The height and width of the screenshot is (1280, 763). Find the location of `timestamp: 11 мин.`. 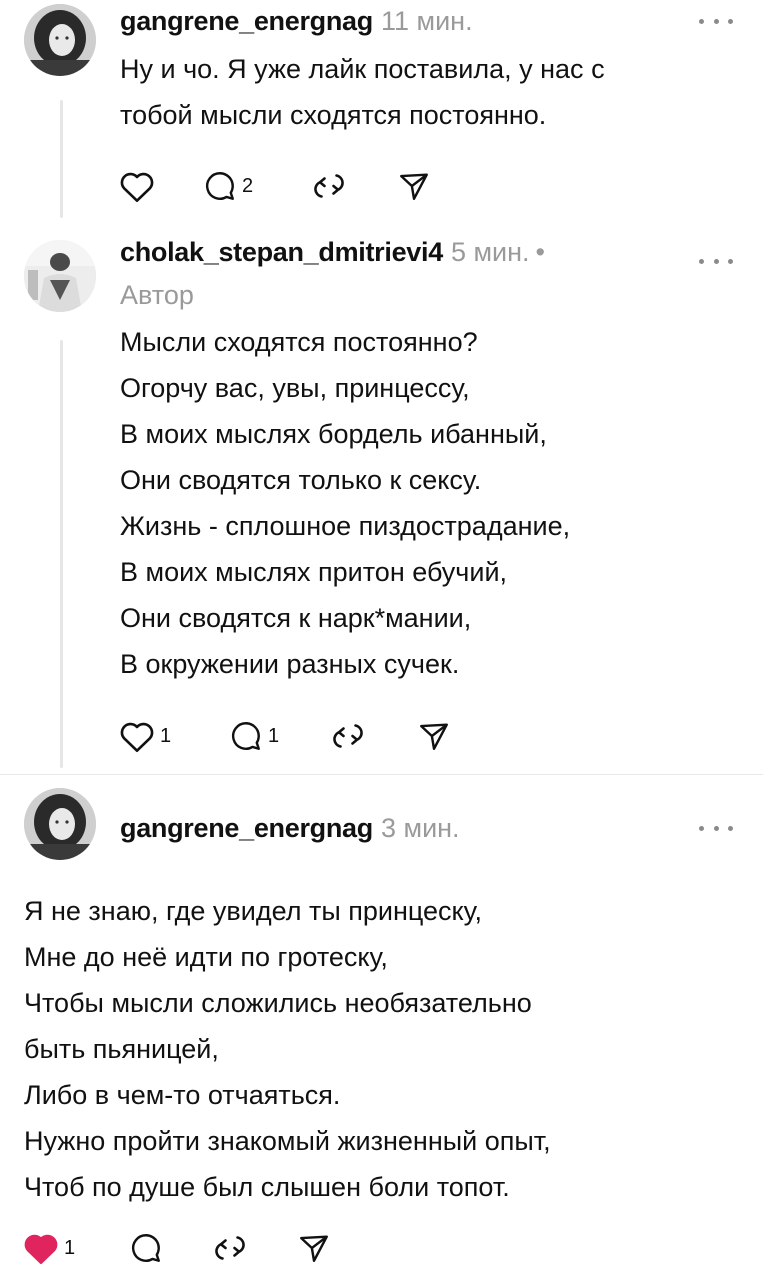

timestamp: 11 мин. is located at coordinates (426, 21).